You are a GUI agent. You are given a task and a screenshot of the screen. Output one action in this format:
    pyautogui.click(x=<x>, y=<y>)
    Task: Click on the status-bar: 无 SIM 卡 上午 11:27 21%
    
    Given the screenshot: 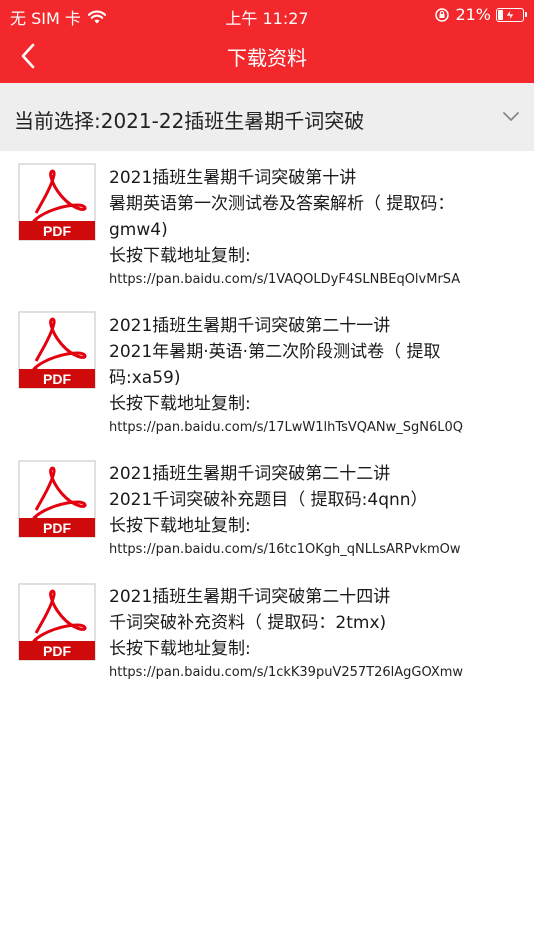 What is the action you would take?
    pyautogui.click(x=267, y=14)
    